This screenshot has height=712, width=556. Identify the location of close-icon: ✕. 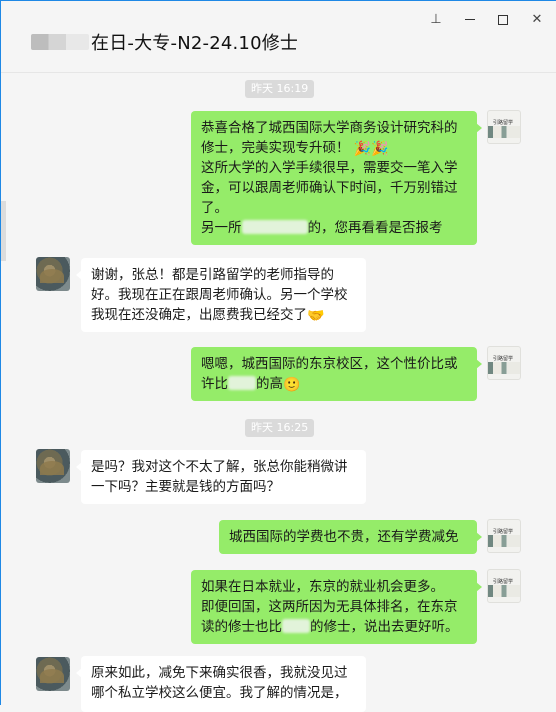
(537, 19).